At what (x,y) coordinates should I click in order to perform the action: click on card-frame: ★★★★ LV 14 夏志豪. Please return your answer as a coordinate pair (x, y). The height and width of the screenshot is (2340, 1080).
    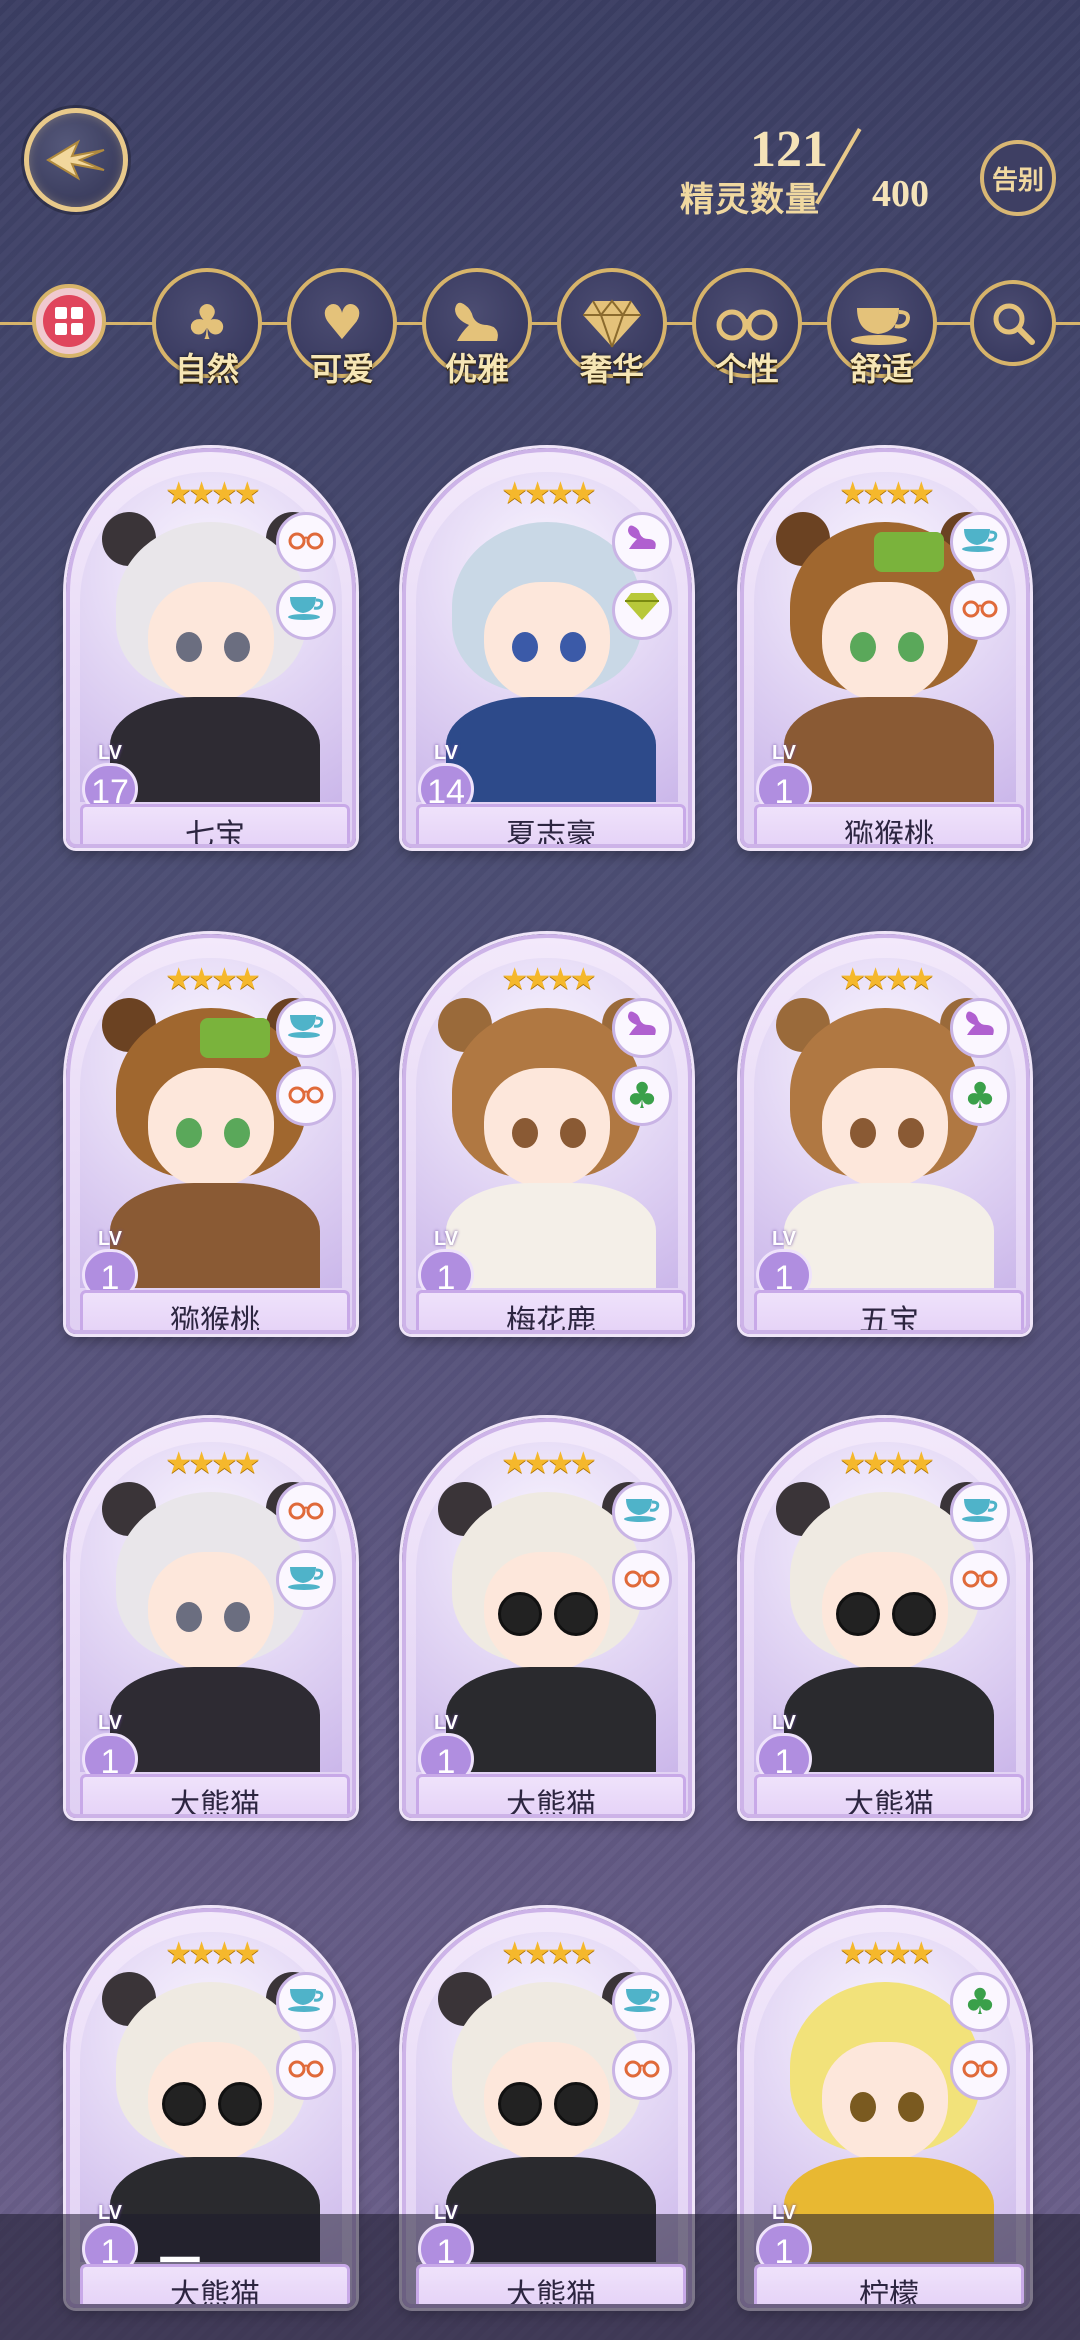
    Looking at the image, I should click on (547, 648).